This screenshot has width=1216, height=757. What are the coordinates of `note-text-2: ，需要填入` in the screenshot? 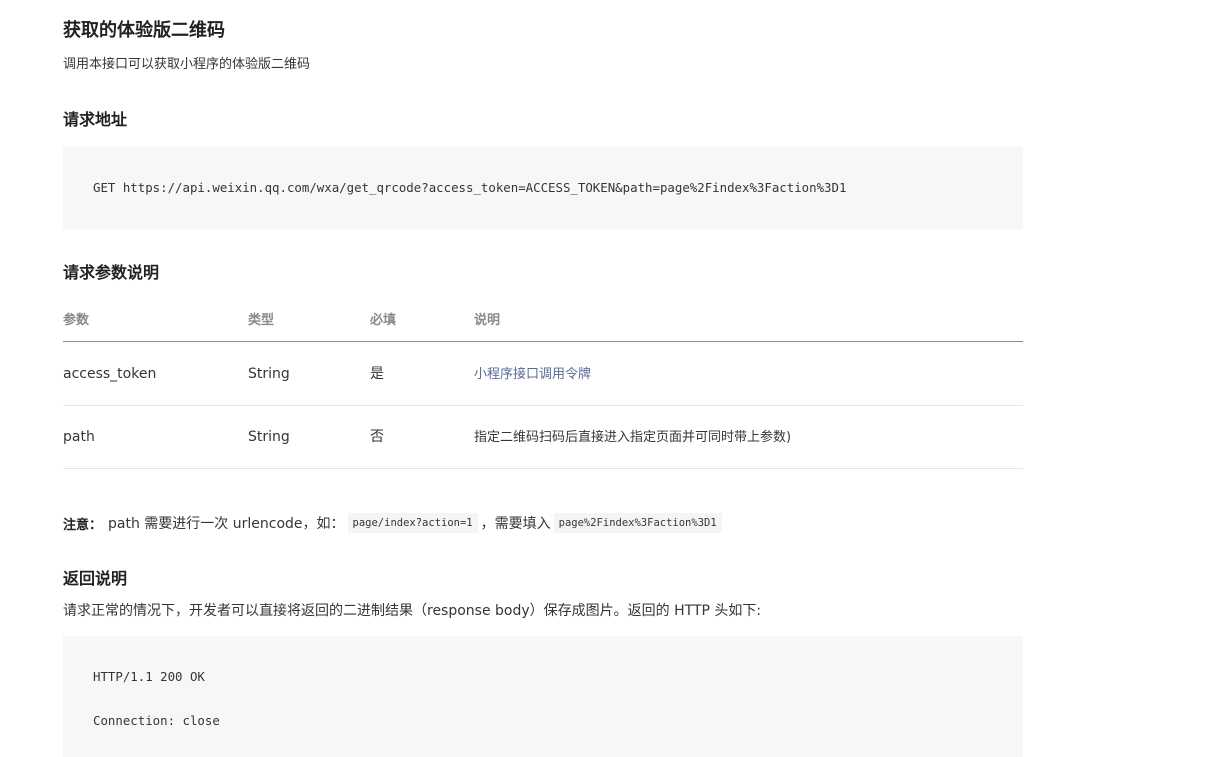 It's located at (515, 524).